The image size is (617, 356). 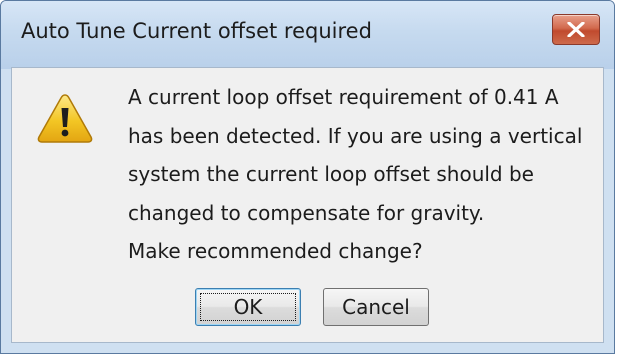 I want to click on ok-button-label: OK, so click(x=248, y=307).